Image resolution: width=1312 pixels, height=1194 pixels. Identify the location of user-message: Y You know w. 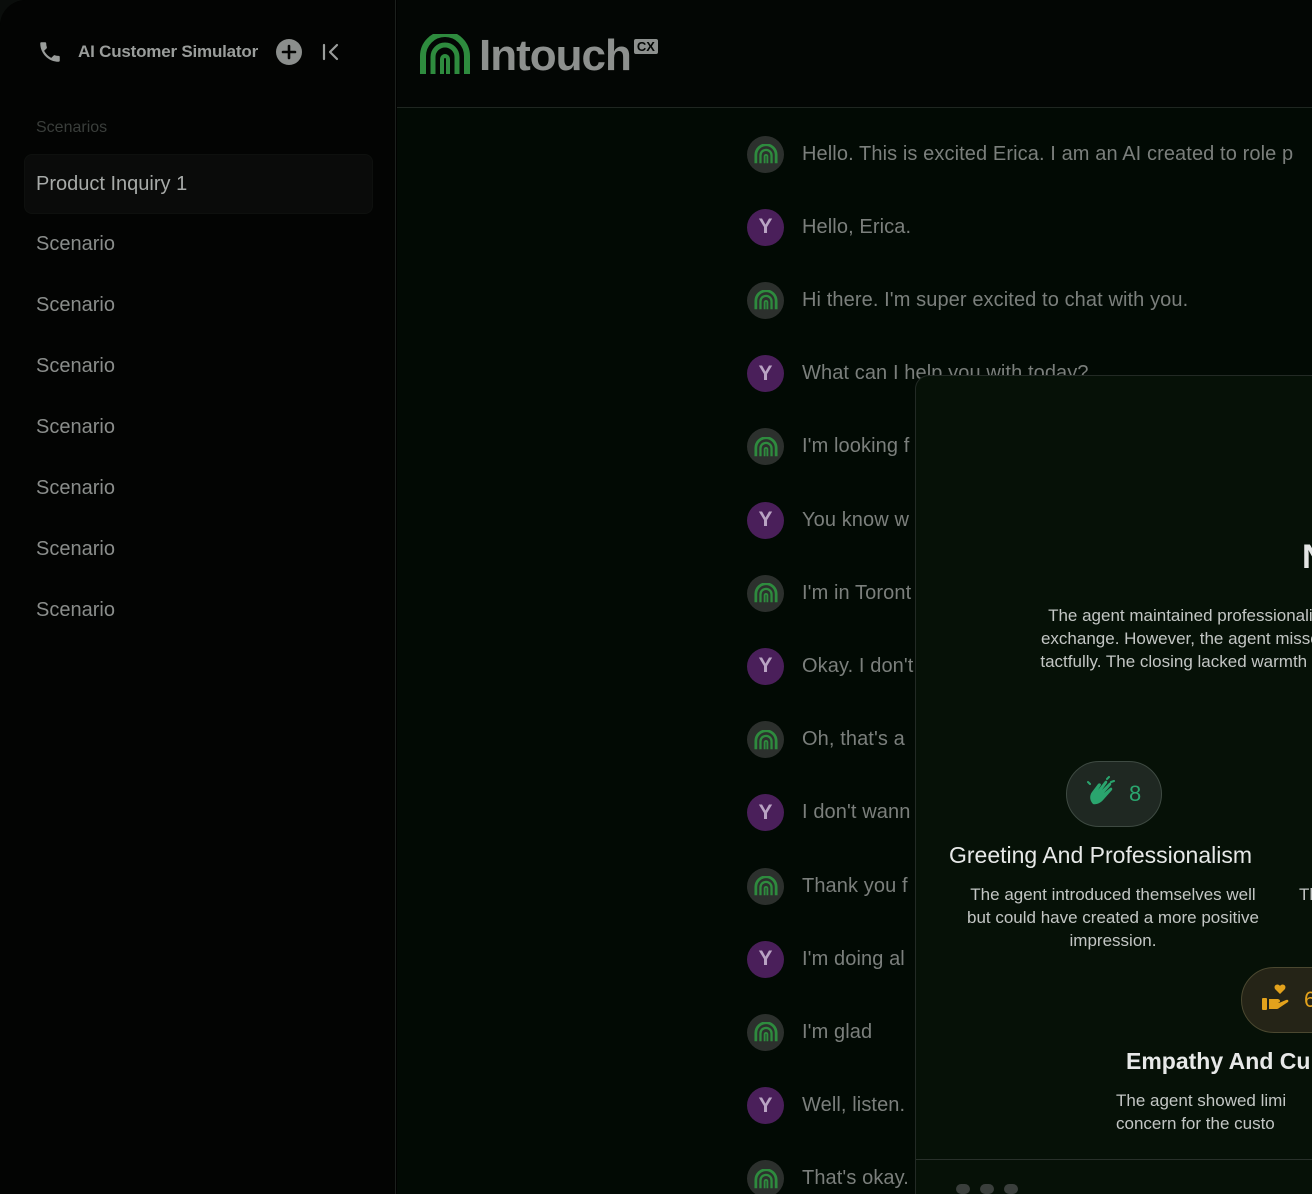
(828, 520).